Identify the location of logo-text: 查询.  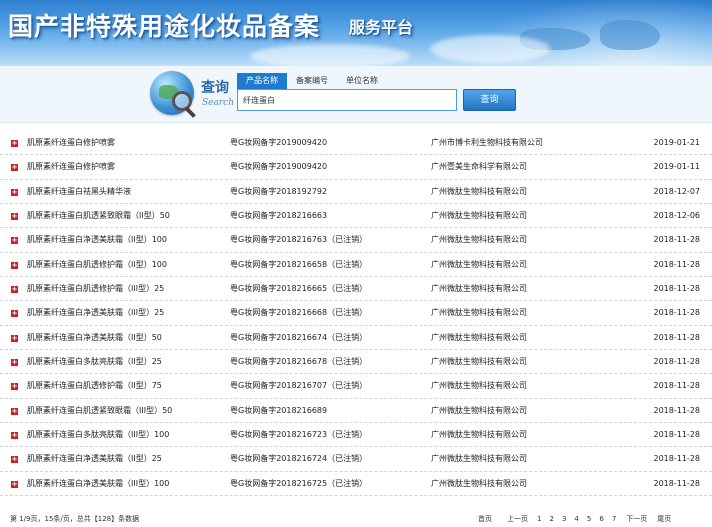
(215, 88).